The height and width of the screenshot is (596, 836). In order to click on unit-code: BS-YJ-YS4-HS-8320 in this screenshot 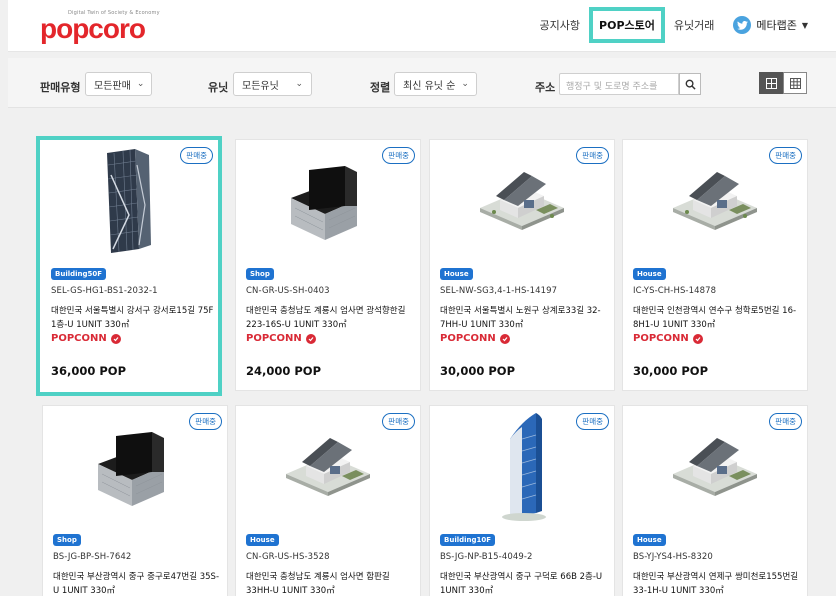, I will do `click(673, 557)`.